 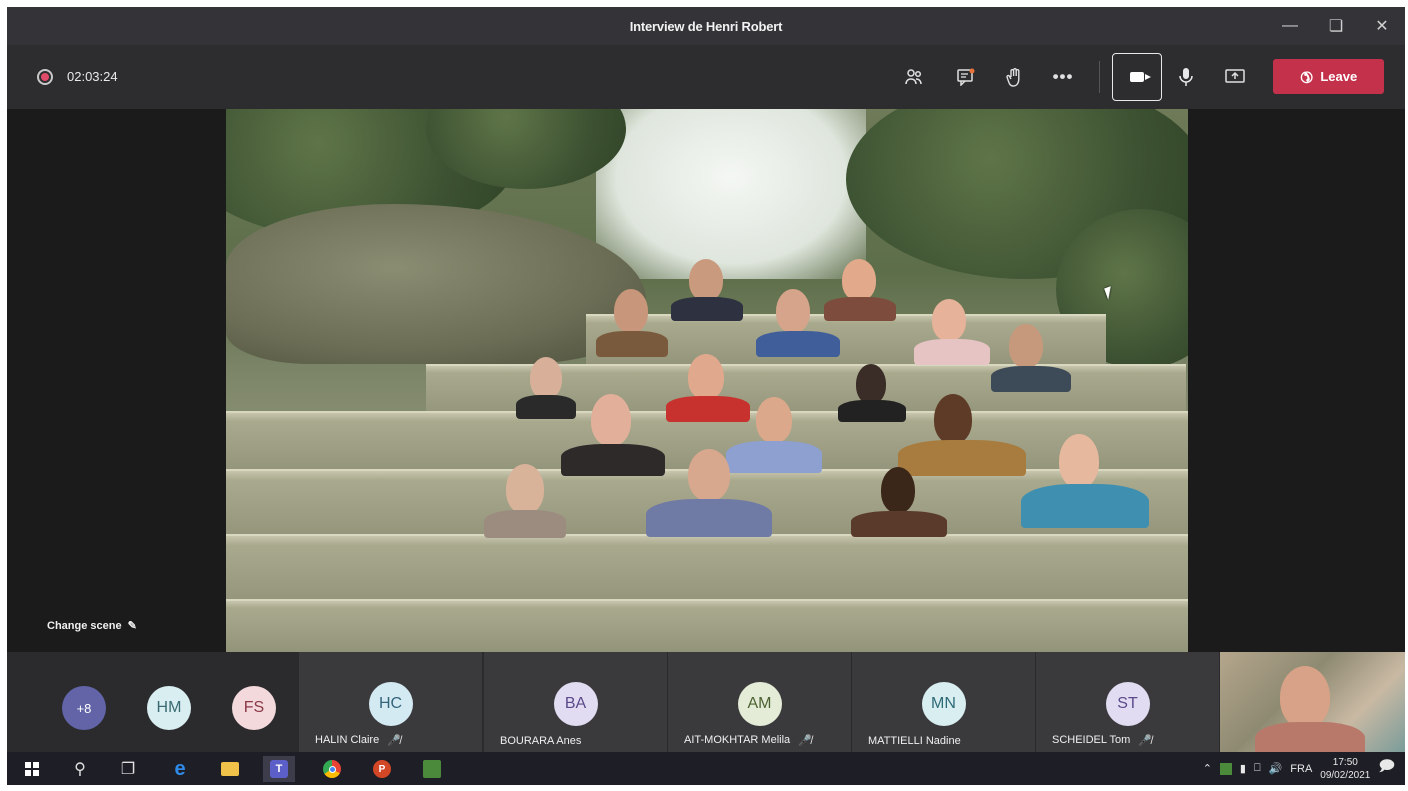 I want to click on scene-step, so click(x=707, y=625).